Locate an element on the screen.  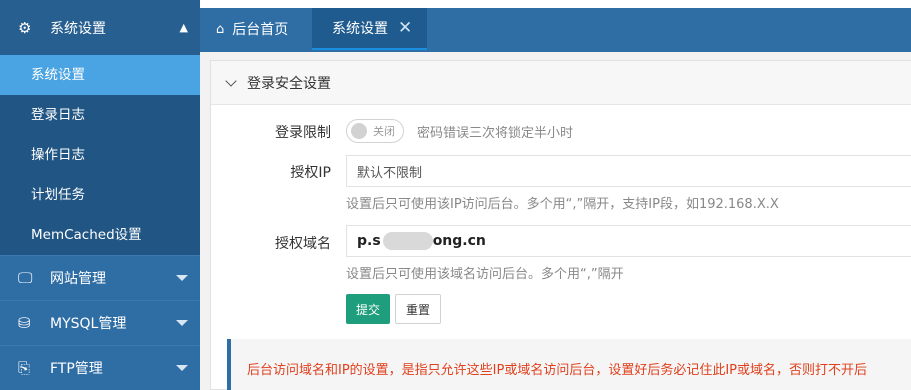
tab-home: ⌂ 后台首页 is located at coordinates (256, 29).